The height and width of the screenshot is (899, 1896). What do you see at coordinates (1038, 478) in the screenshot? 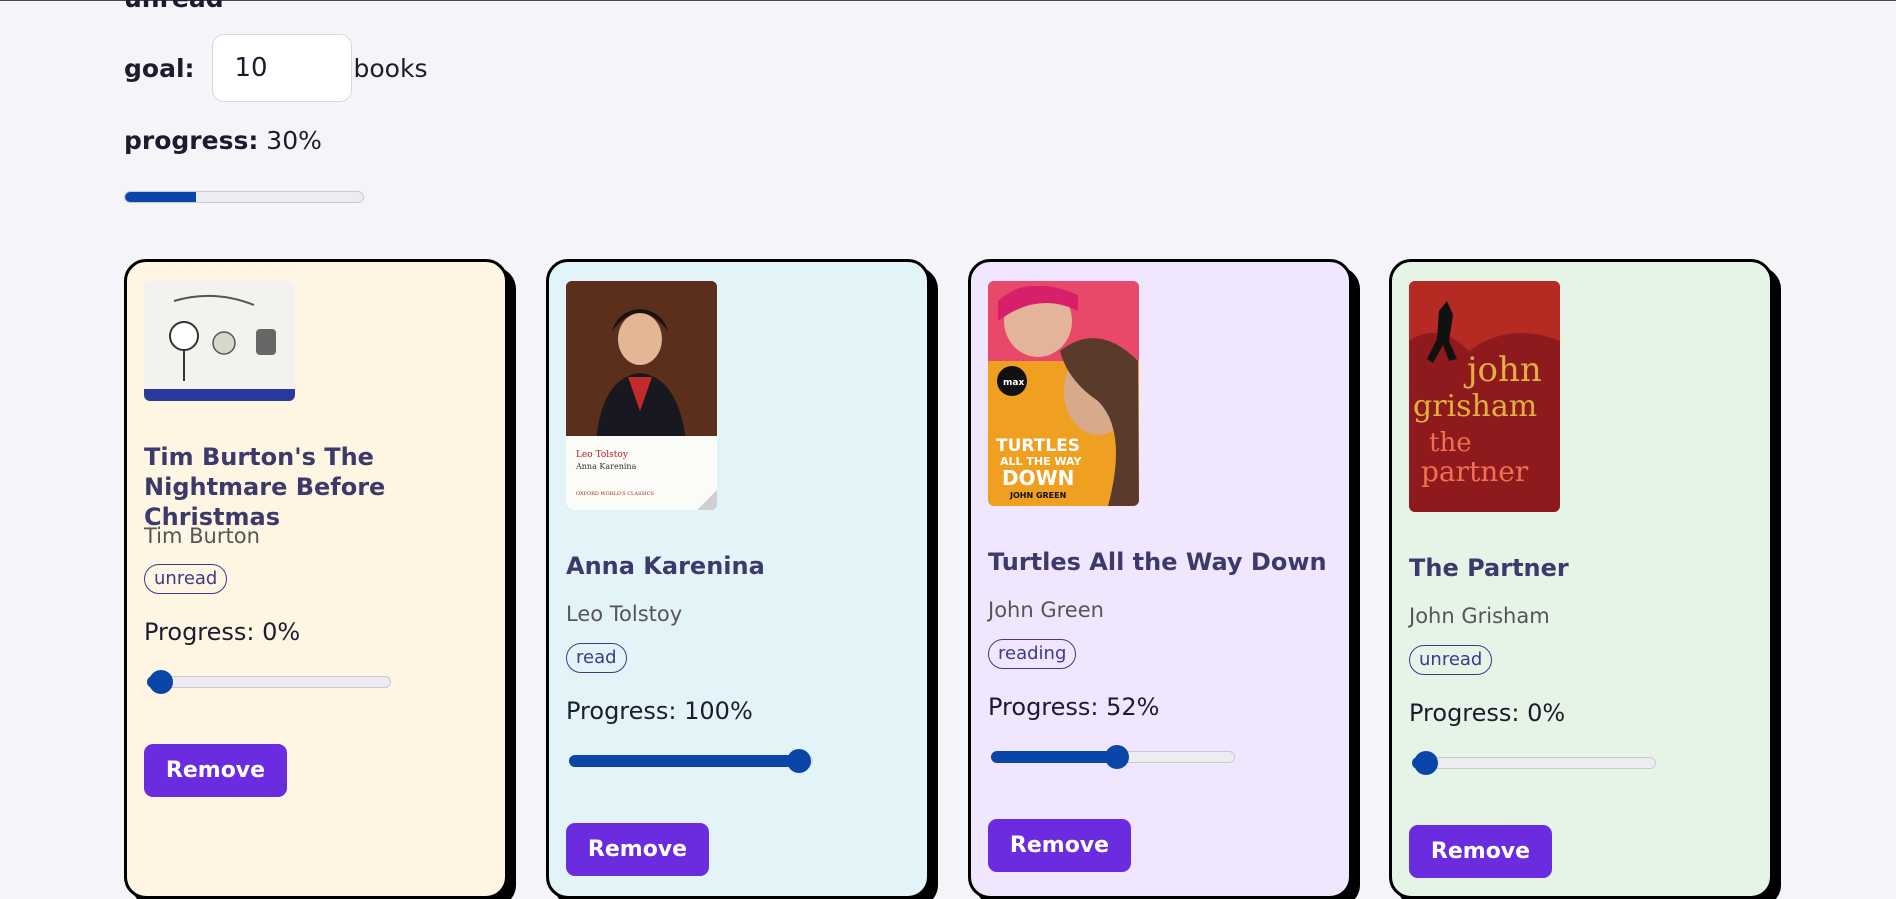
I see `svg-text: DOWN` at bounding box center [1038, 478].